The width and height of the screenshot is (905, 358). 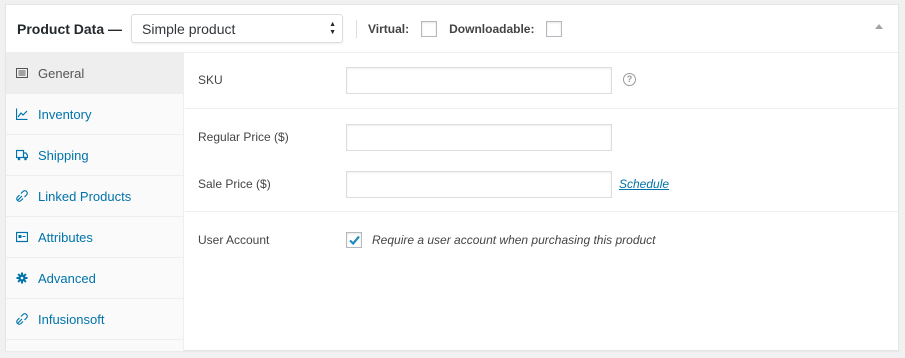 I want to click on regular-price-label: Regular Price ($), so click(x=243, y=137).